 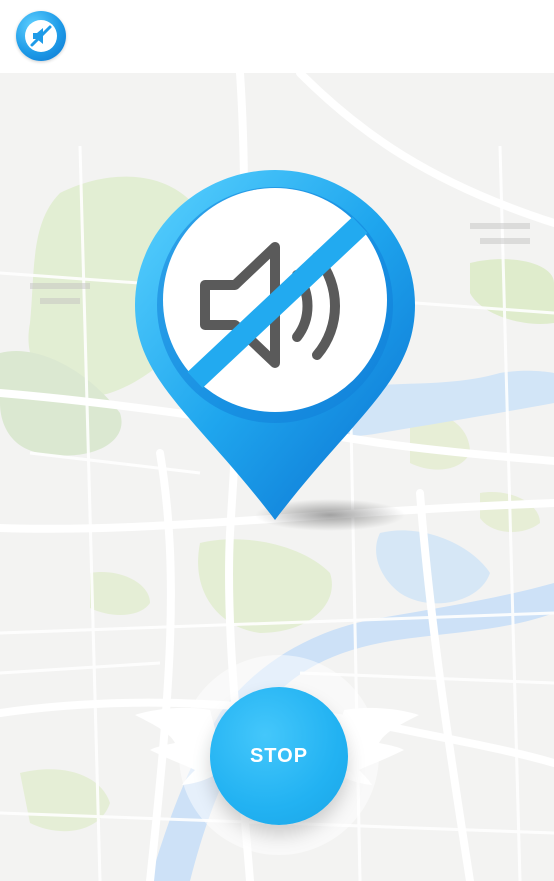 I want to click on stop-button-label: STOP, so click(x=279, y=755).